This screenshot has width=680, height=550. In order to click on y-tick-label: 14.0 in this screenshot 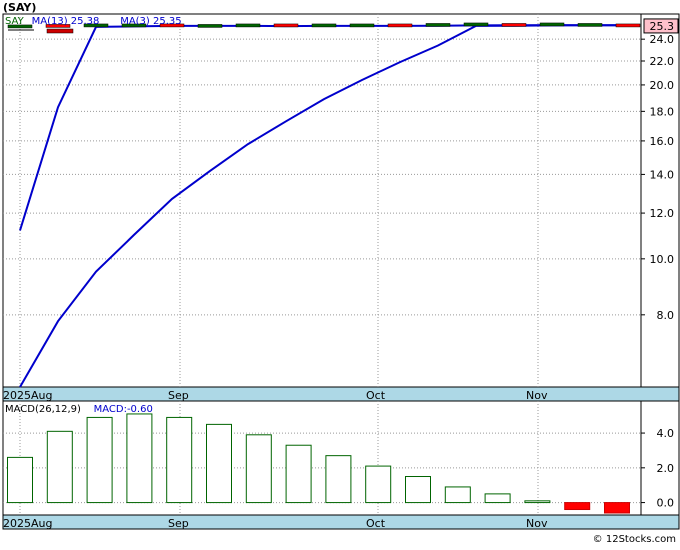, I will do `click(662, 174)`.